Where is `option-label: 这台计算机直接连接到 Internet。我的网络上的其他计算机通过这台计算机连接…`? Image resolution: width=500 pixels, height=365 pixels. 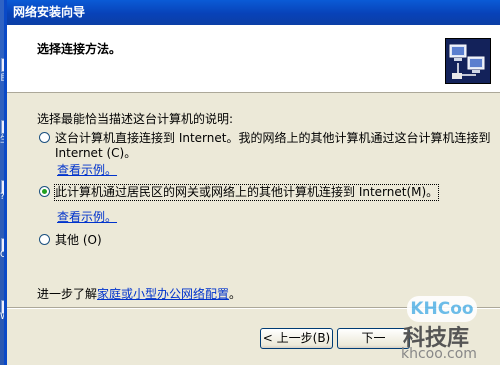
option-label: 这台计算机直接连接到 Internet。我的网络上的其他计算机通过这台计算机连接… is located at coordinates (273, 145).